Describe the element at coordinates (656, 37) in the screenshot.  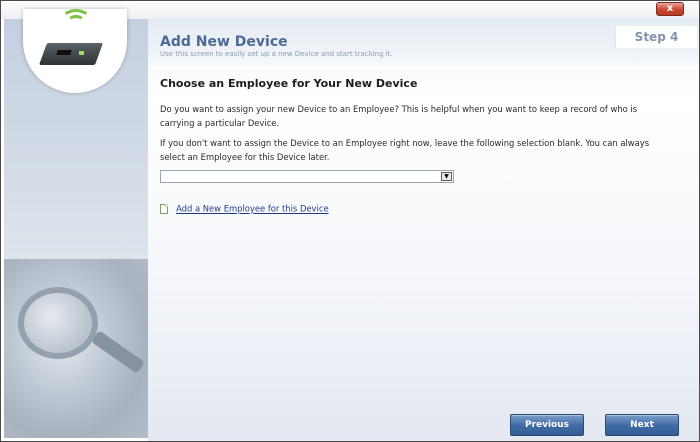
I see `step-indicator: Step 4` at that location.